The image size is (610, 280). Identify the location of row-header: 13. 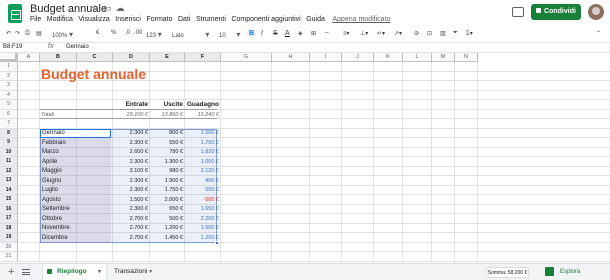
(9, 181).